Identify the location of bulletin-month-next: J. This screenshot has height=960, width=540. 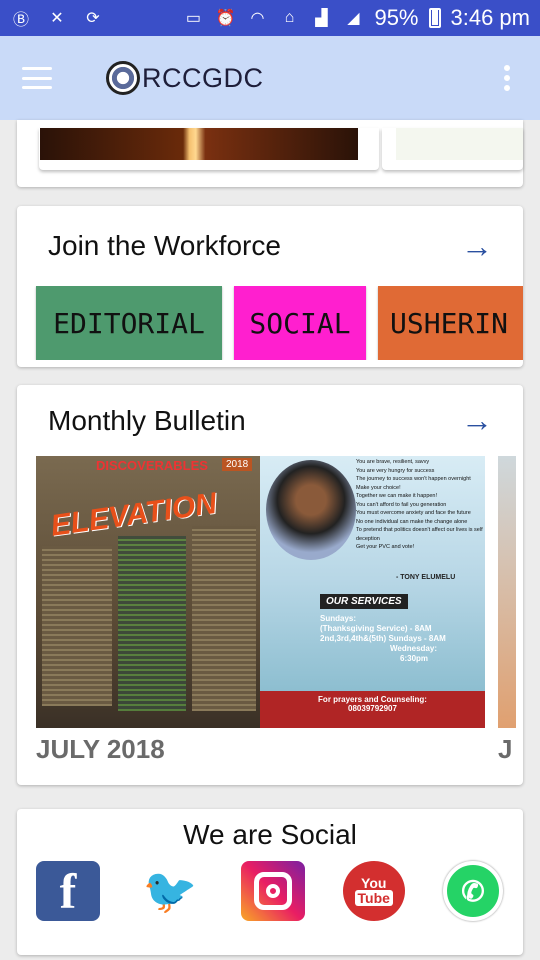
(505, 749).